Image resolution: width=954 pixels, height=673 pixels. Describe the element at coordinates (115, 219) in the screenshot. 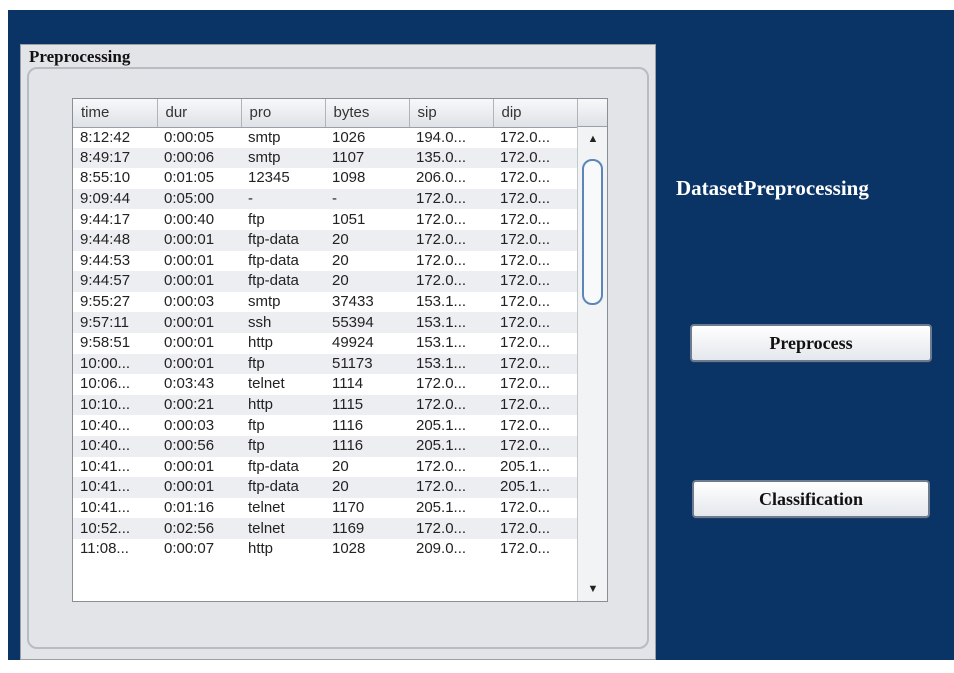

I see `table-cell-time: 9:44:17` at that location.